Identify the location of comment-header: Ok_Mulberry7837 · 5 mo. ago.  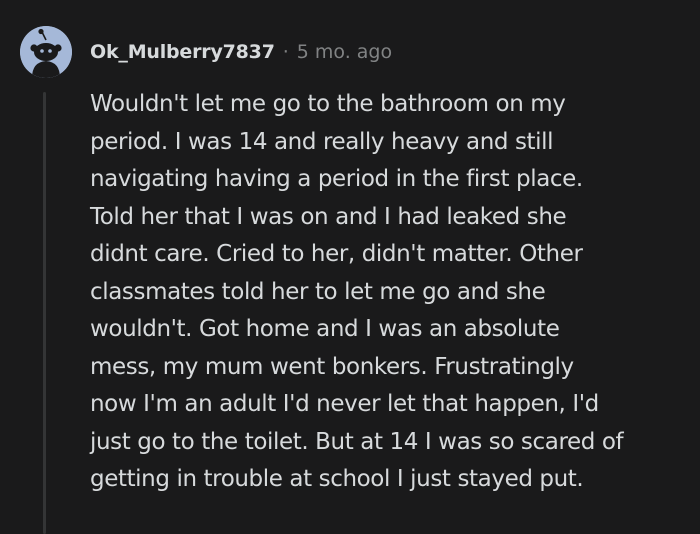
(241, 52).